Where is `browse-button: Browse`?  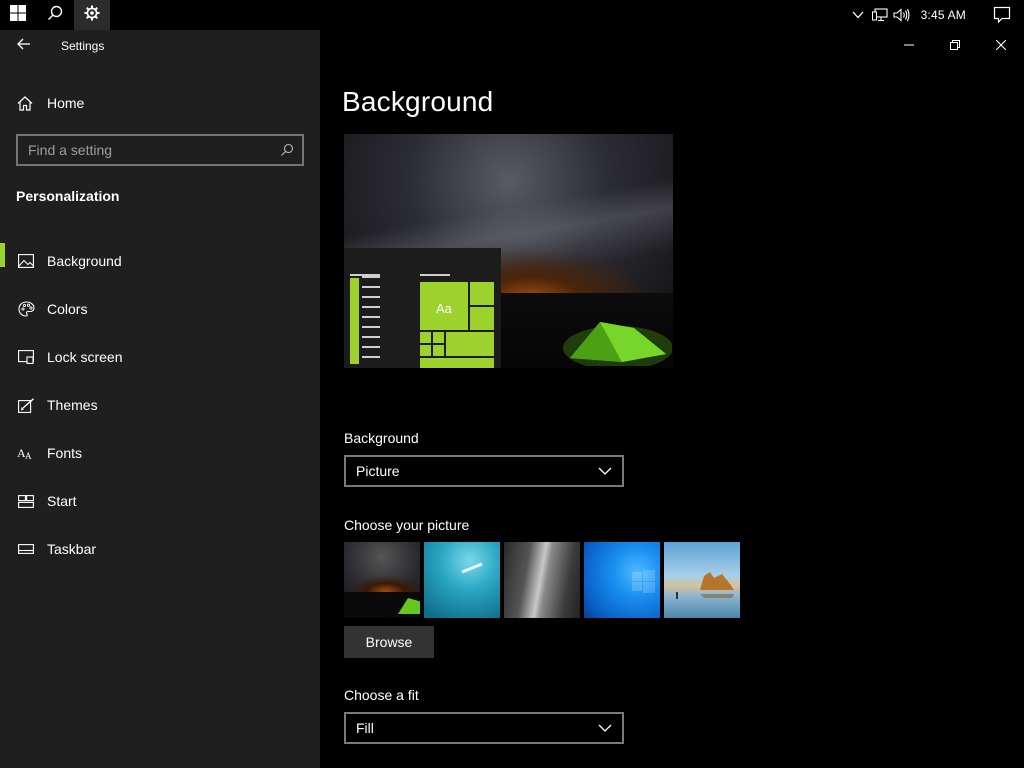
browse-button: Browse is located at coordinates (389, 642).